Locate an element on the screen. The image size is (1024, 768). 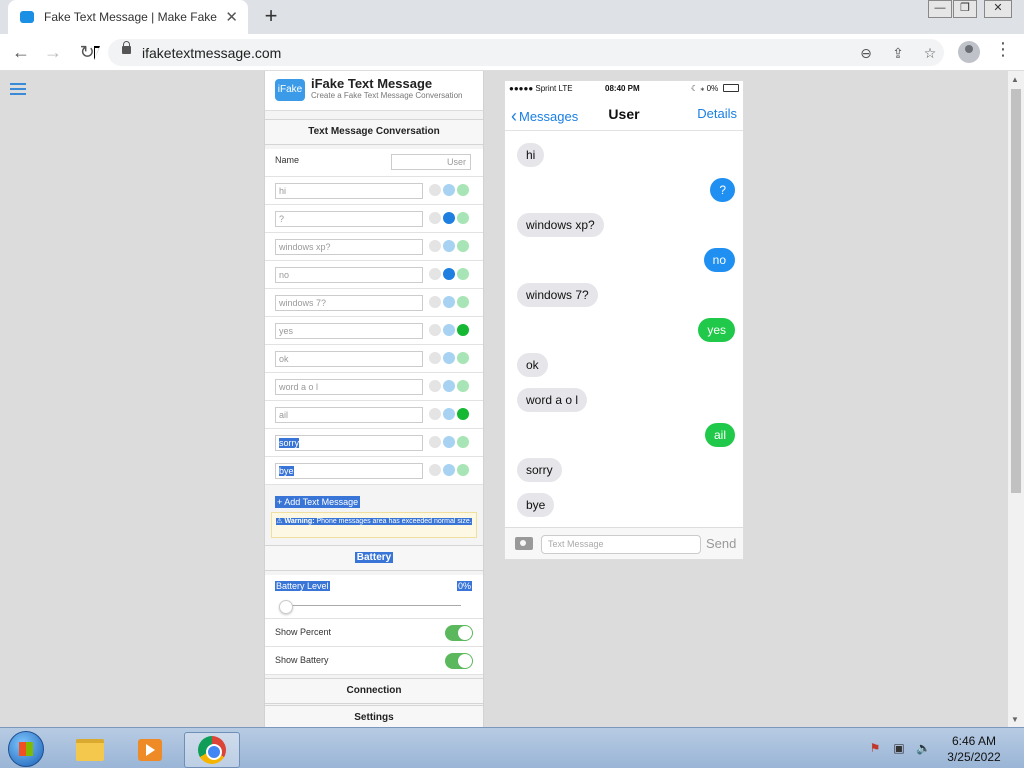
chrome-taskbar-button is located at coordinates (212, 750).